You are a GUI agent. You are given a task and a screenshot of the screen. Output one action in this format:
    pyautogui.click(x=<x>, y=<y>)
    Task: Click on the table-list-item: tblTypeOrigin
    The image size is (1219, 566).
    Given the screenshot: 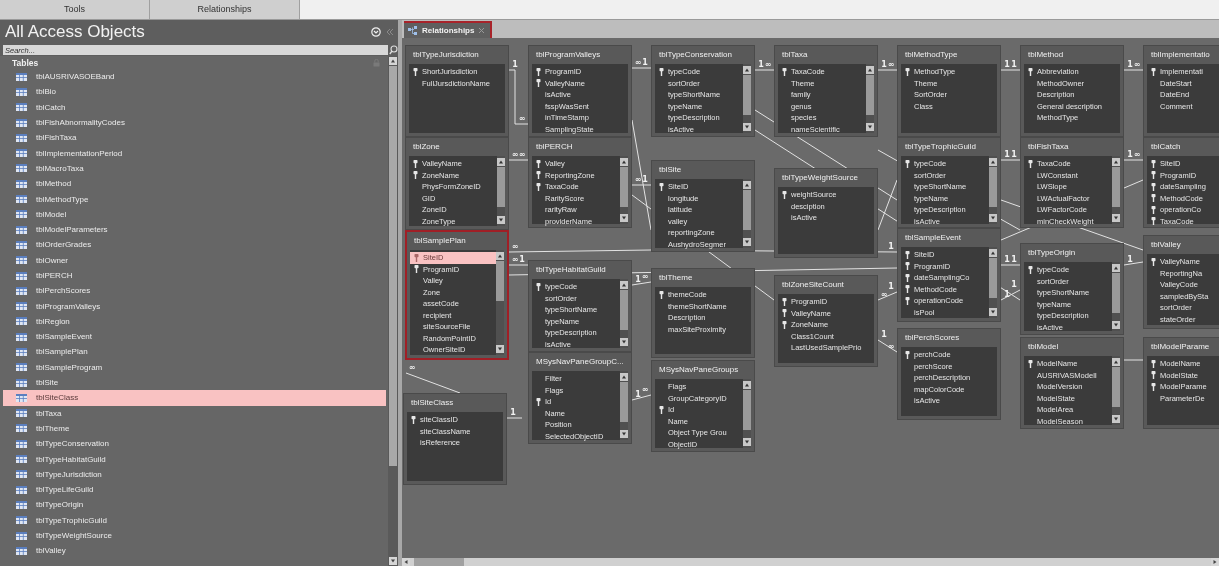 What is the action you would take?
    pyautogui.click(x=194, y=505)
    